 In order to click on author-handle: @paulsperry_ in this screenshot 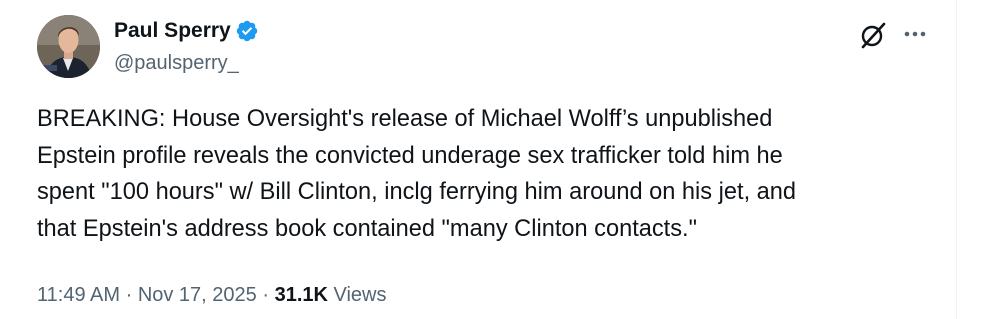, I will do `click(176, 63)`.